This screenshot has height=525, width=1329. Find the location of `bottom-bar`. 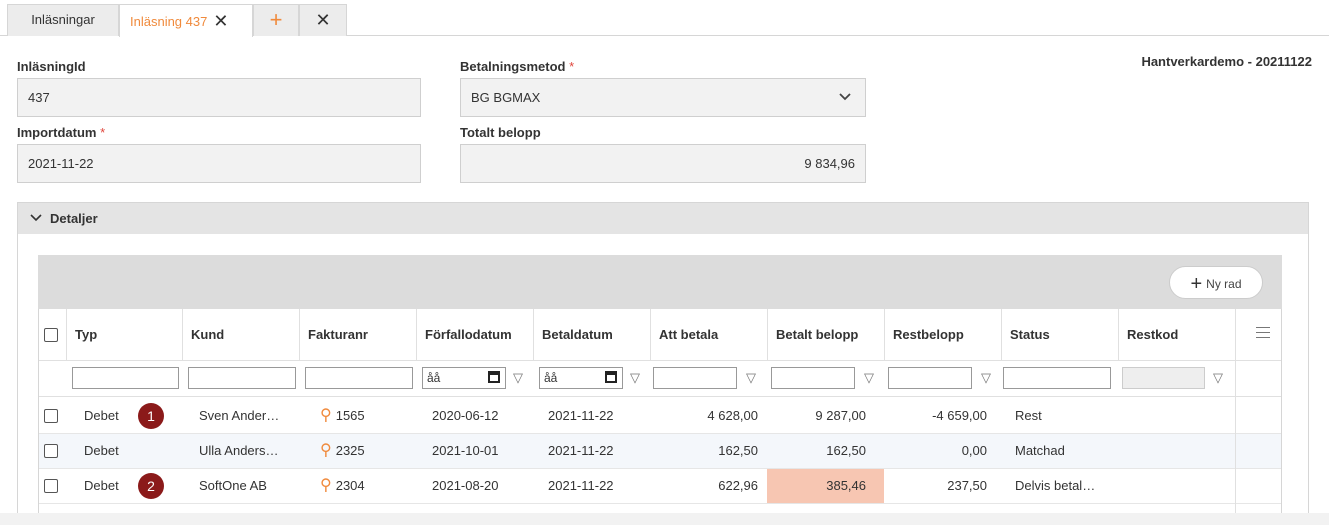

bottom-bar is located at coordinates (664, 519).